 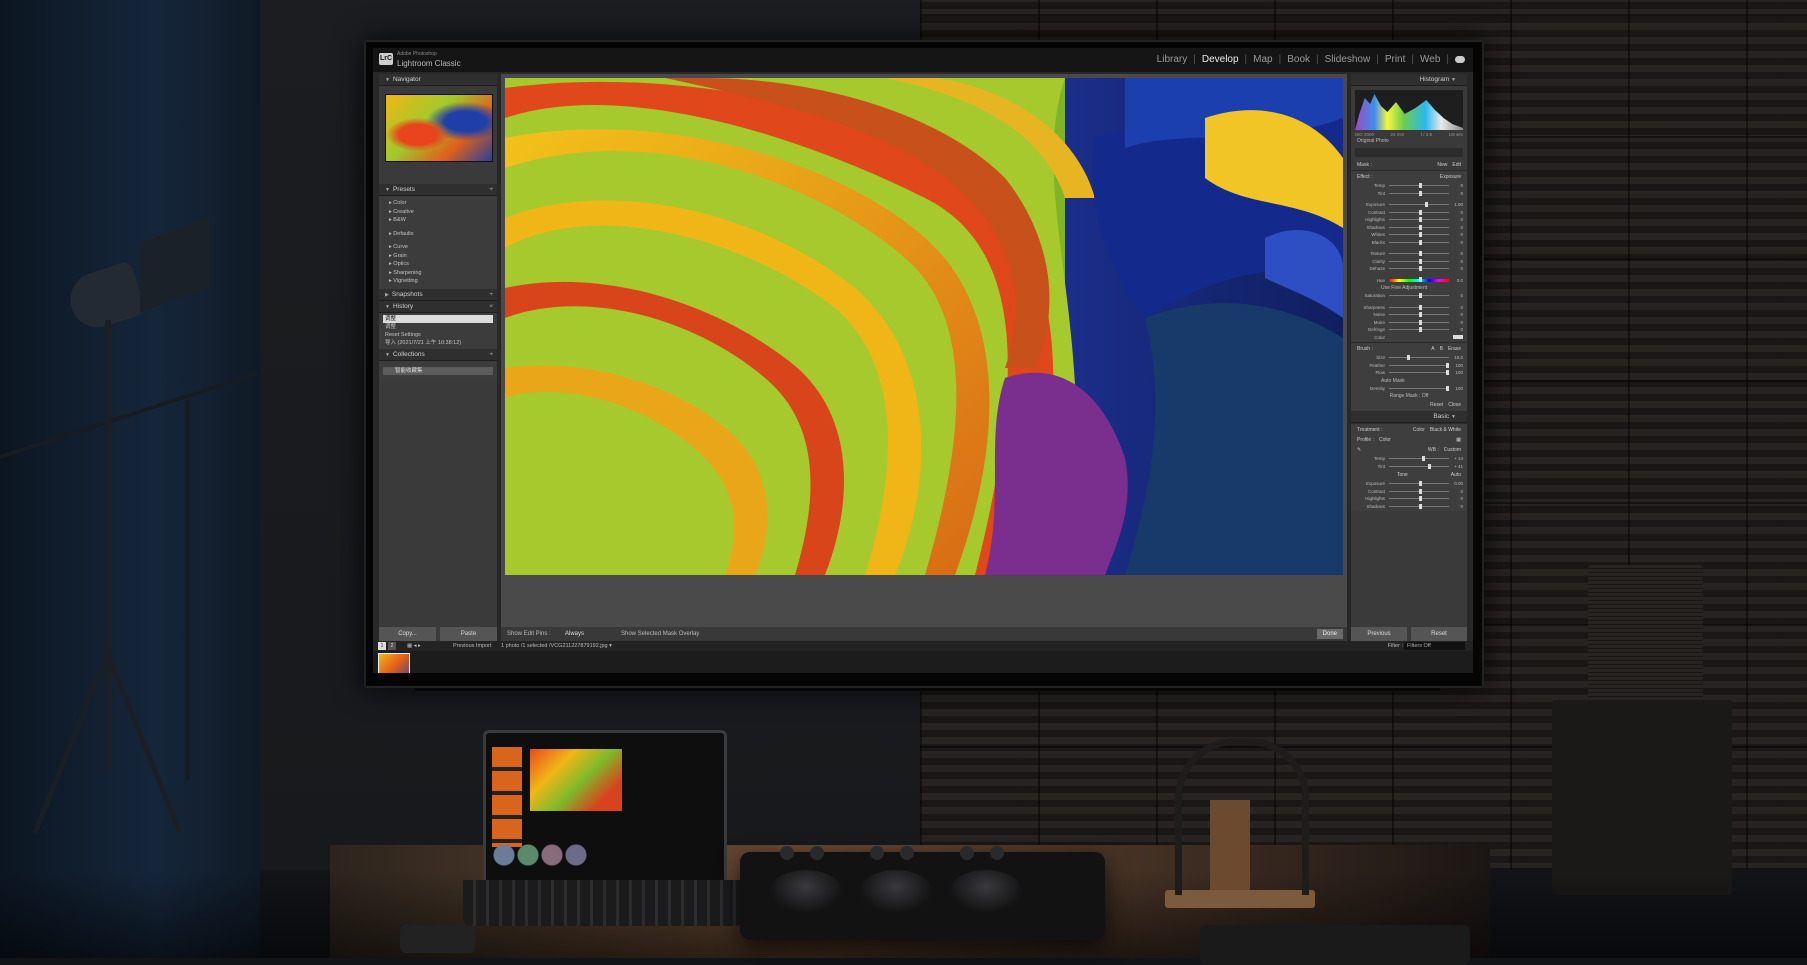 What do you see at coordinates (1409, 213) in the screenshot?
I see `slider-contrast: Contrast 0` at bounding box center [1409, 213].